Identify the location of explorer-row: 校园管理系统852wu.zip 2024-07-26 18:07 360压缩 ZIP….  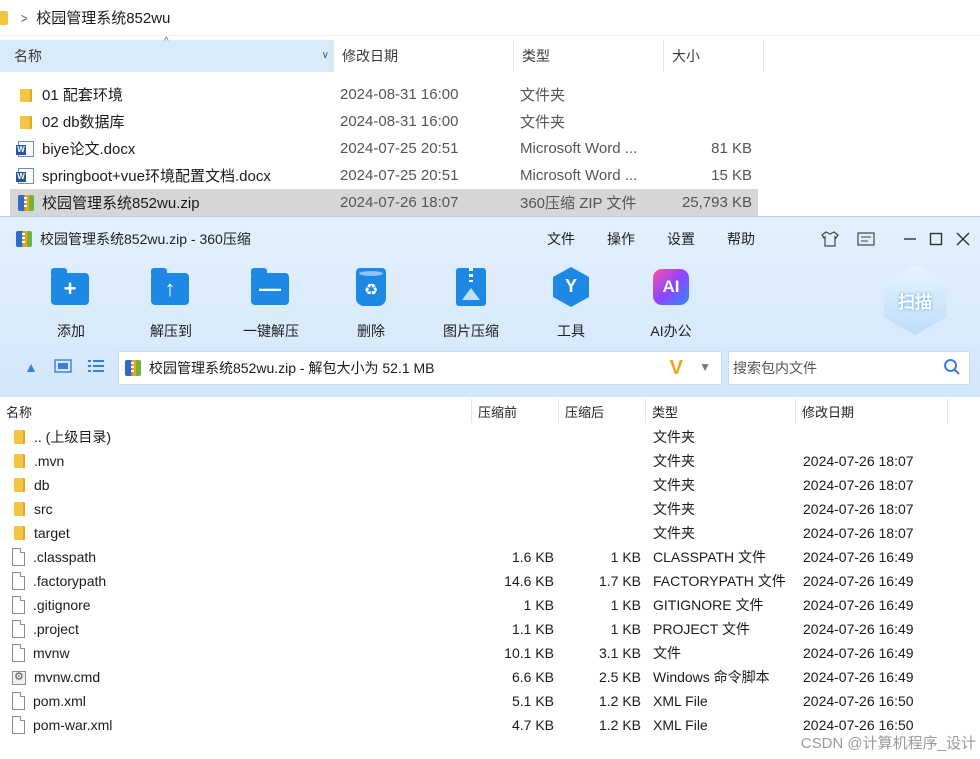
(384, 202).